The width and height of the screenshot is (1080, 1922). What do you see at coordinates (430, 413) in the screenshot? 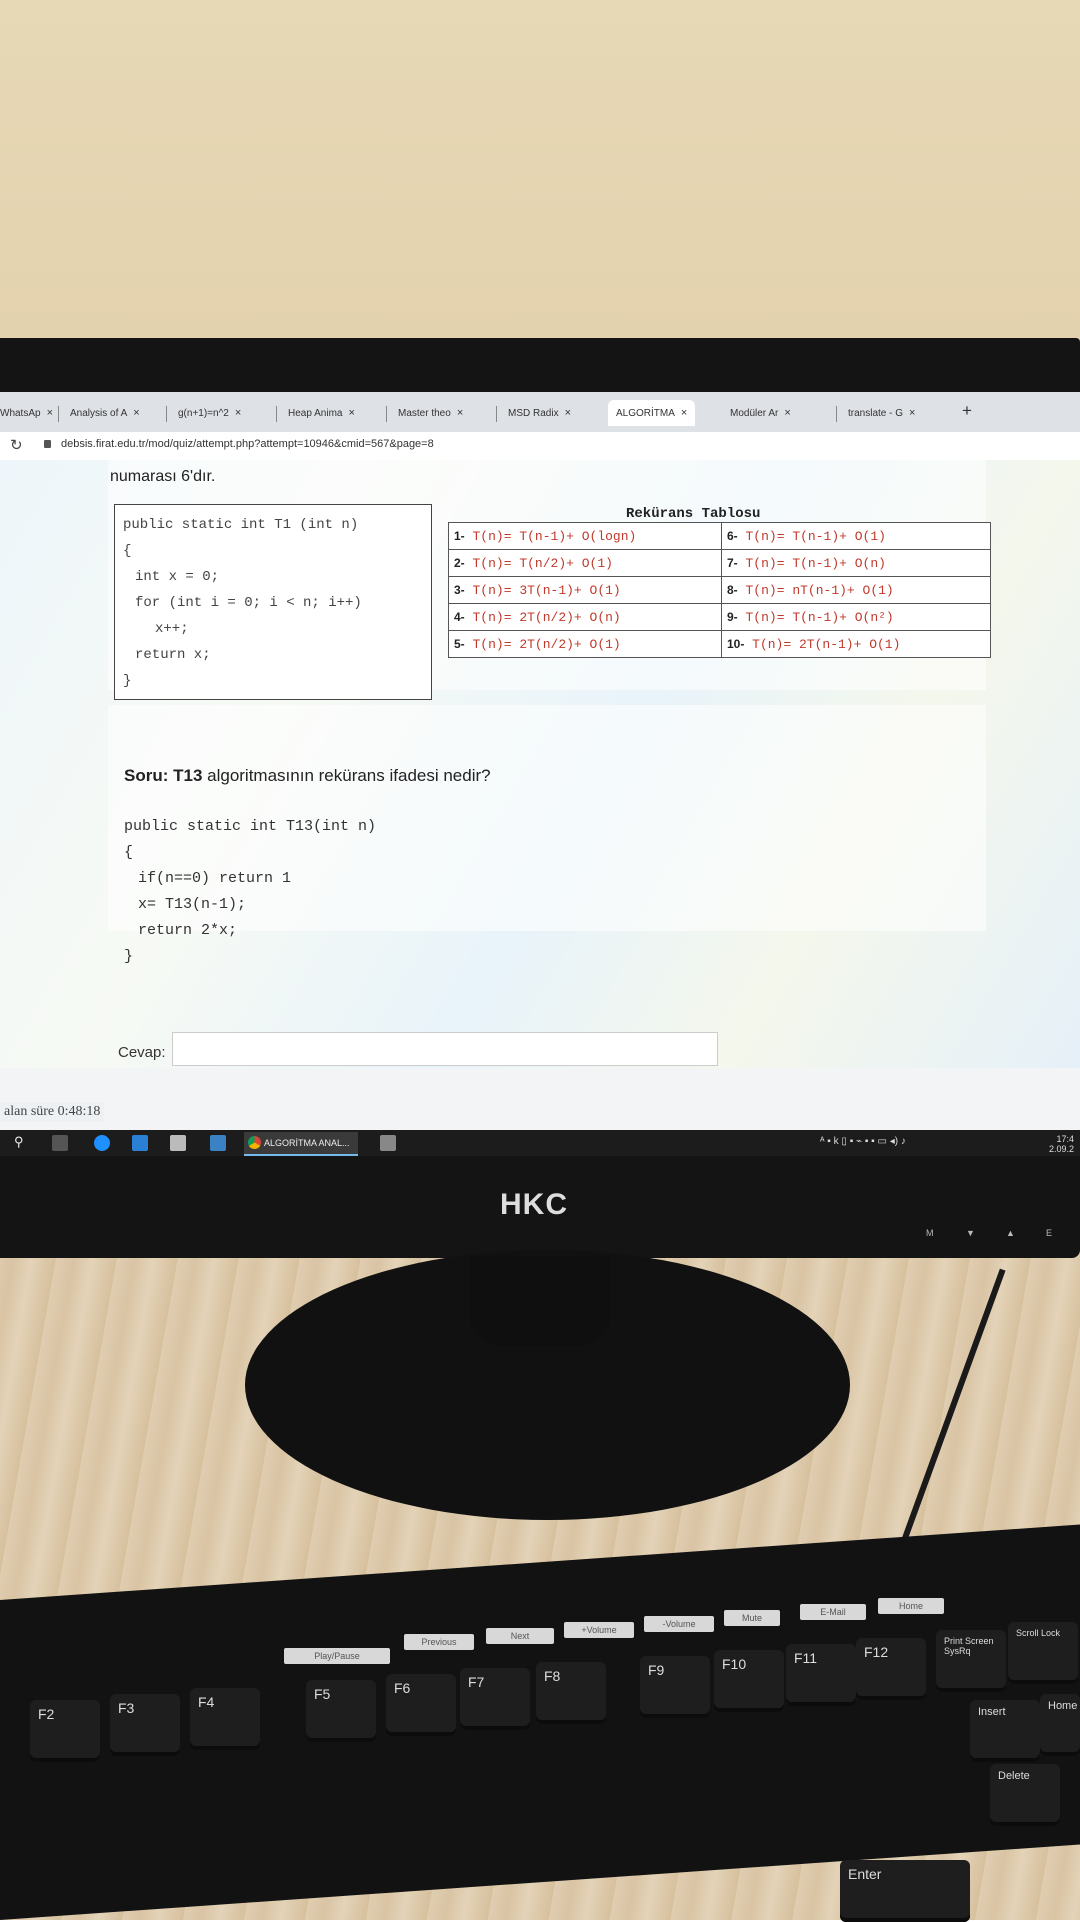
I see `tab-master: Master theo ×` at bounding box center [430, 413].